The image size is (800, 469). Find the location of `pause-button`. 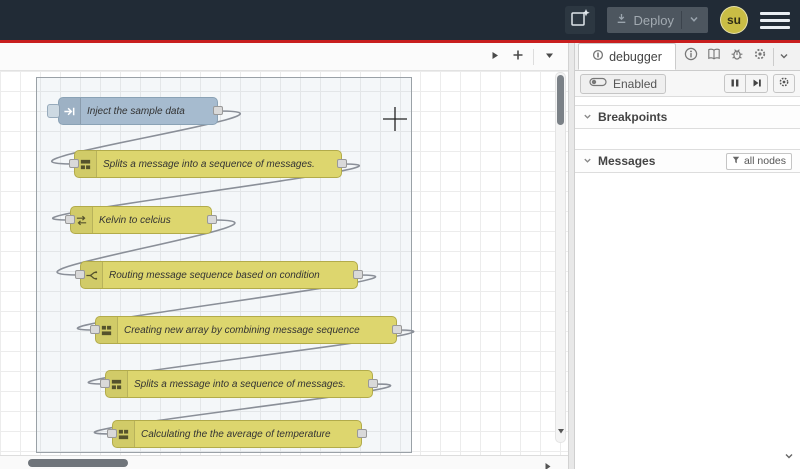

pause-button is located at coordinates (735, 83).